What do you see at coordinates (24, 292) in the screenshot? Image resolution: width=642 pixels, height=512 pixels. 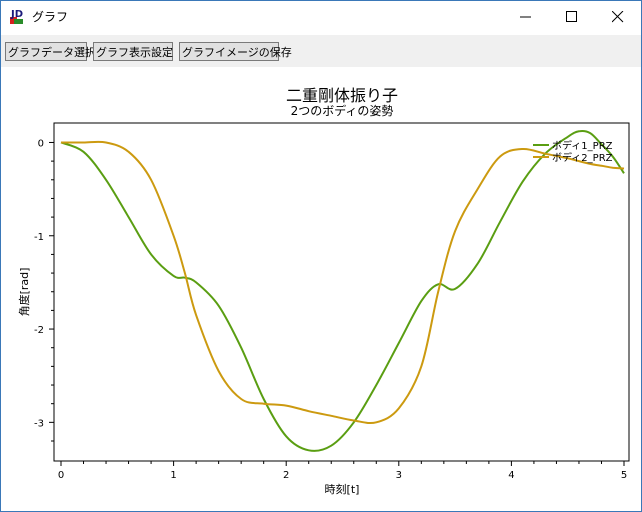 I see `y-axis-label: 角度[rad]` at bounding box center [24, 292].